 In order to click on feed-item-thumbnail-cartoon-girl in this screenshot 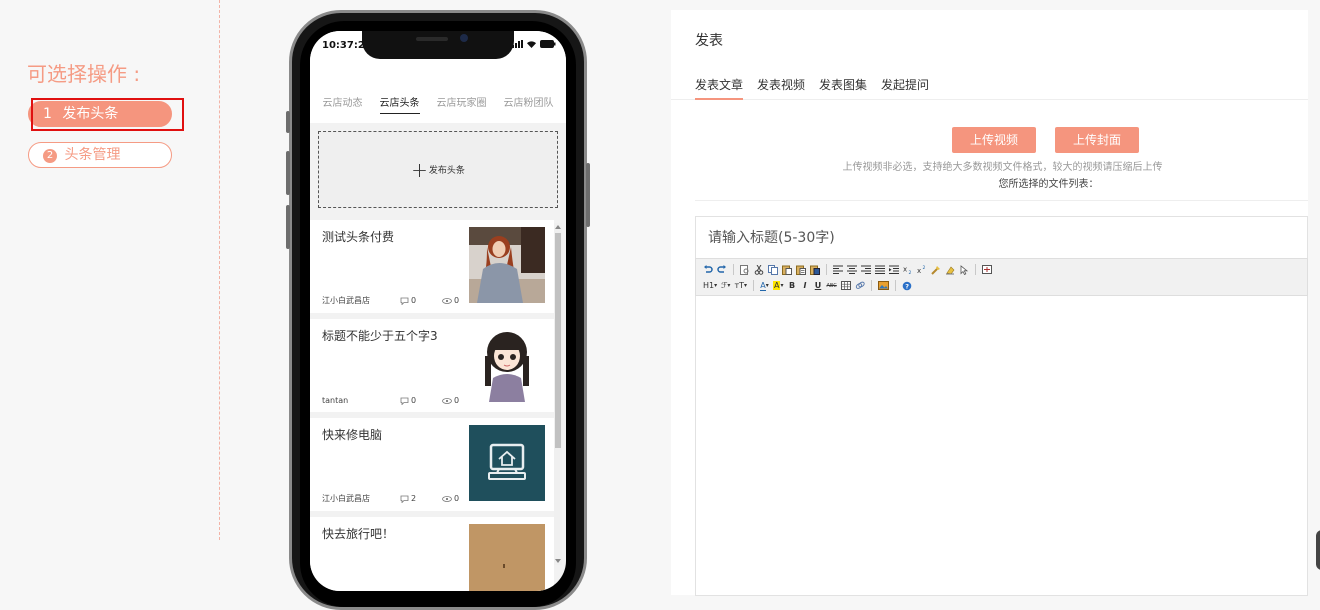, I will do `click(507, 364)`.